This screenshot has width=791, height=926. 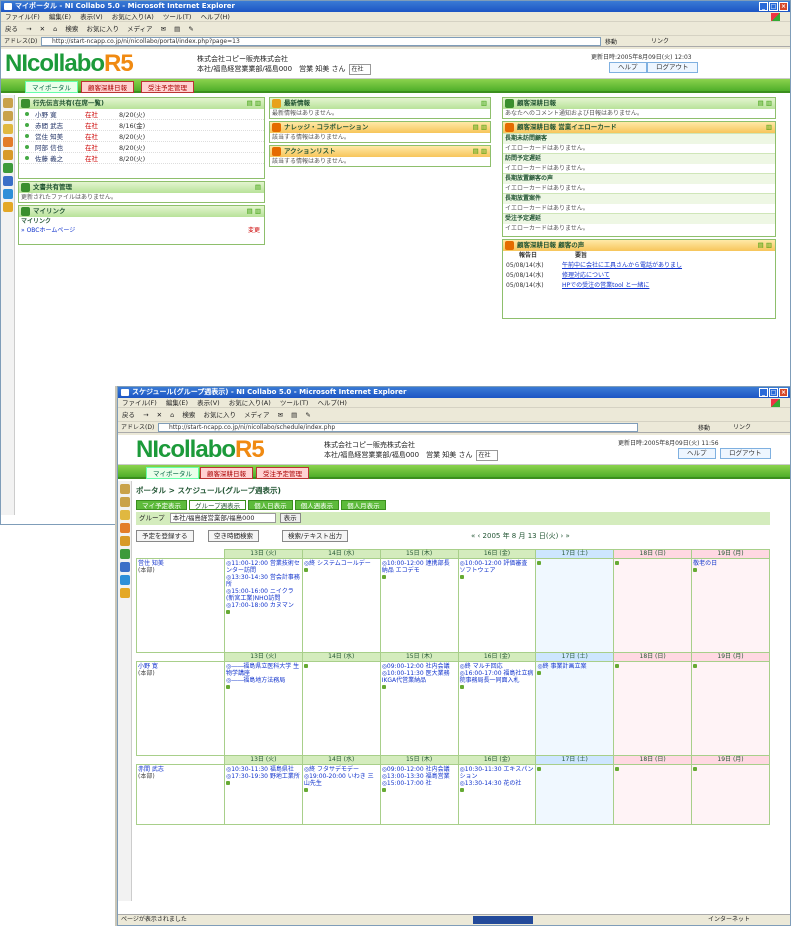 I want to click on panel-controls-icon: ▤, so click(x=258, y=187).